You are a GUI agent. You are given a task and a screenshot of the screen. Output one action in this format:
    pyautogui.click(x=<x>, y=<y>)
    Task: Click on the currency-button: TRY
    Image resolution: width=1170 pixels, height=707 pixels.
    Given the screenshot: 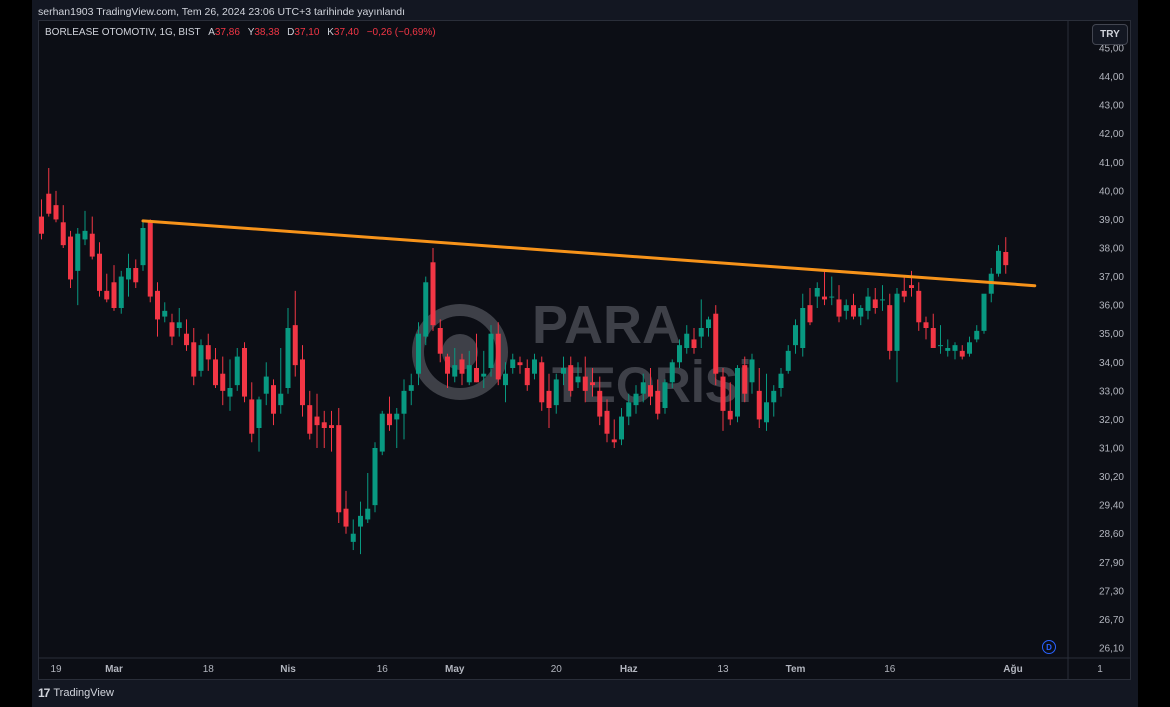 What is the action you would take?
    pyautogui.click(x=1110, y=34)
    